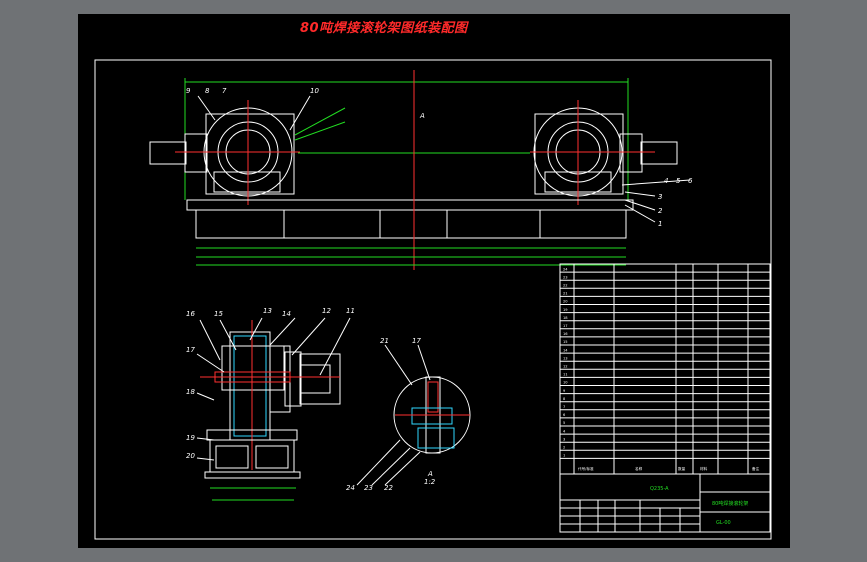  What do you see at coordinates (564, 415) in the screenshot?
I see `row-number: 6` at bounding box center [564, 415].